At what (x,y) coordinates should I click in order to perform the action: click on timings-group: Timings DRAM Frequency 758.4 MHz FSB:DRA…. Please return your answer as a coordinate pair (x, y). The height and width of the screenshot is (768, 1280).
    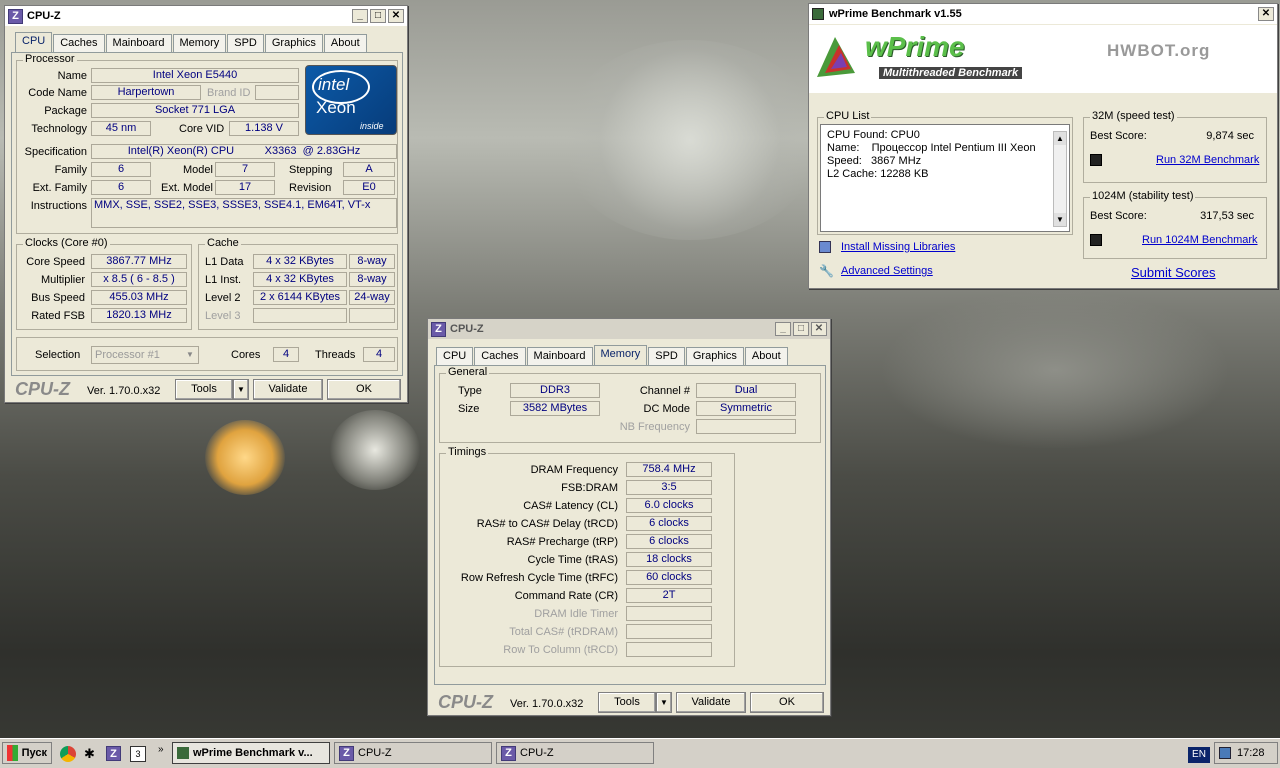
    Looking at the image, I should click on (587, 556).